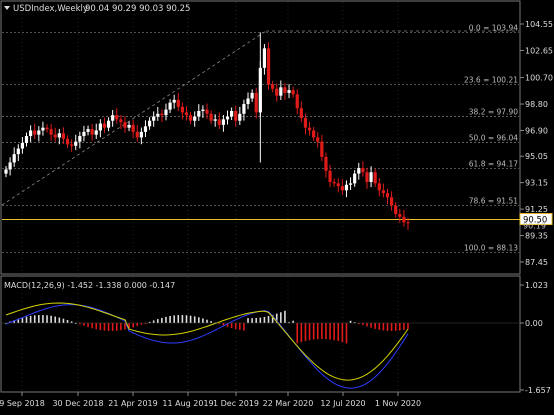 The height and width of the screenshot is (415, 554). I want to click on price-tick-label: 102.65, so click(539, 50).